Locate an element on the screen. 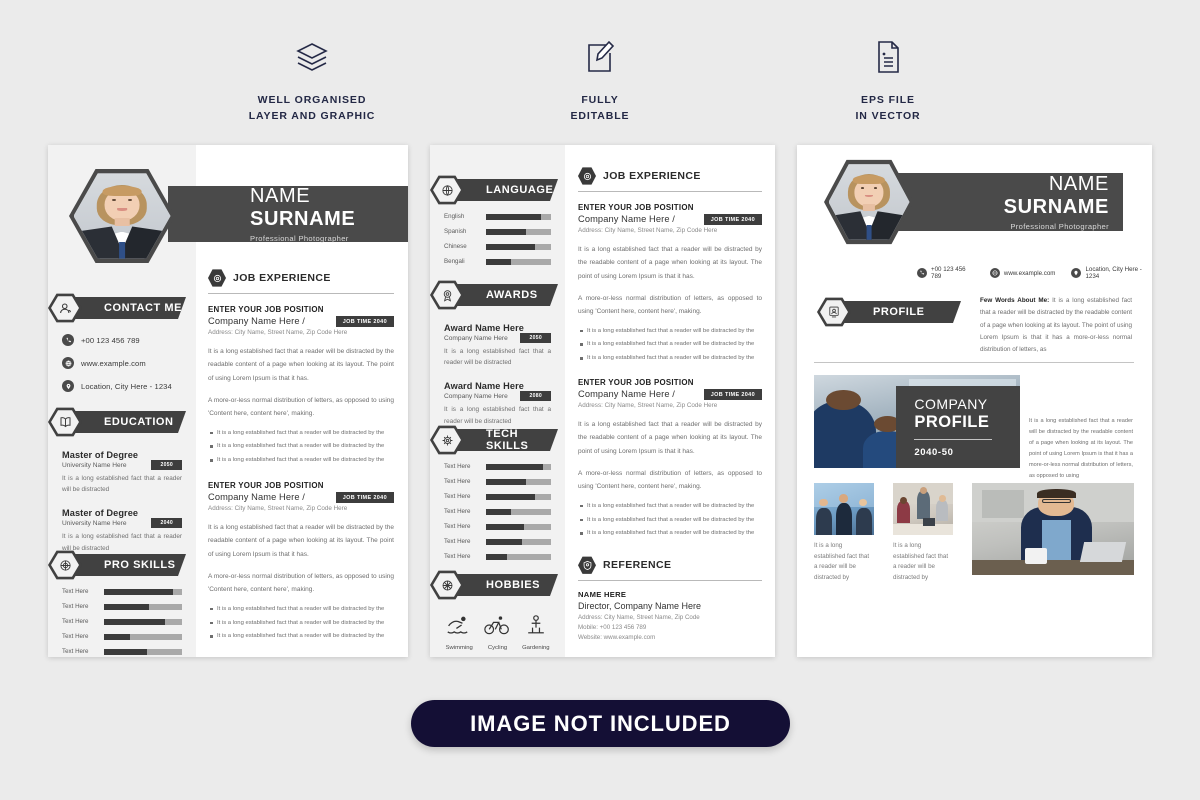  profile-card-icon is located at coordinates (834, 312).